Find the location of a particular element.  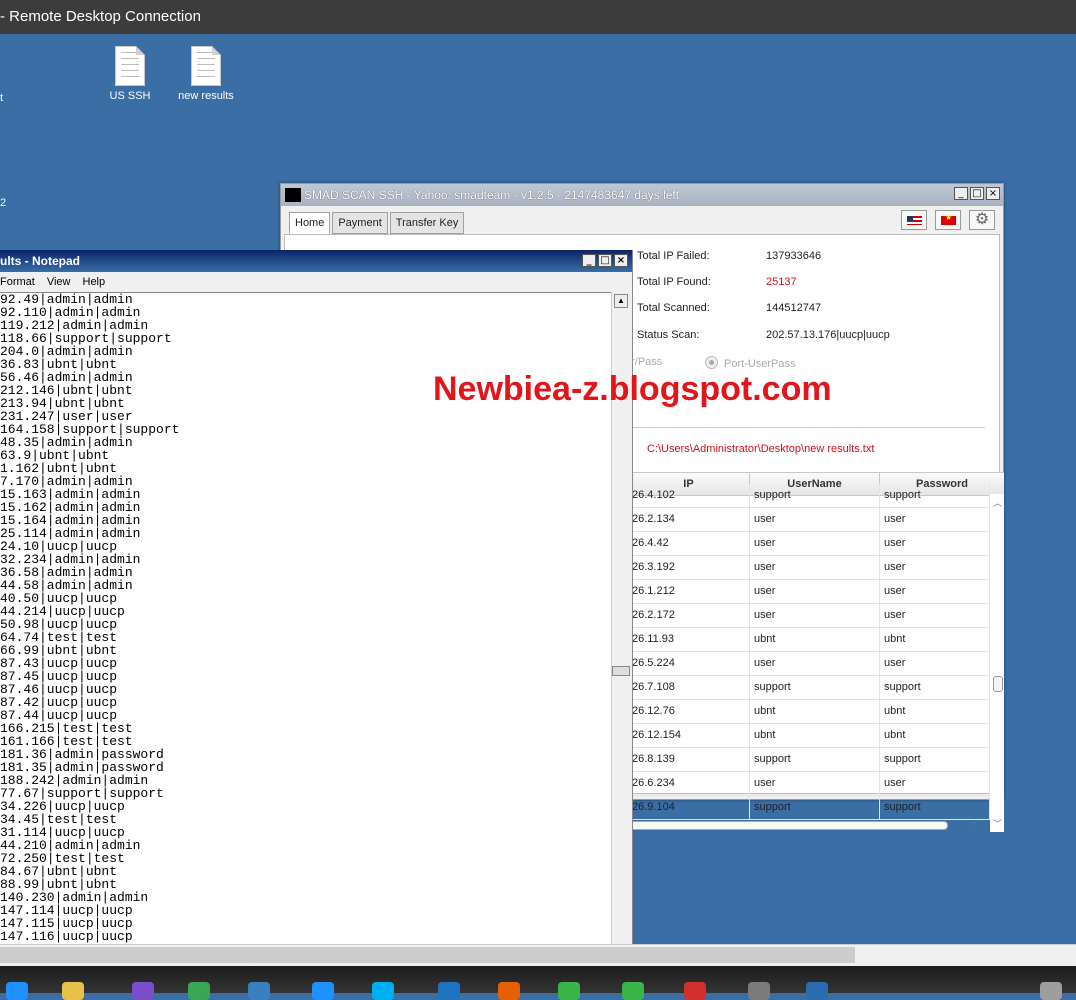

table-row: 26.4.42 user user is located at coordinates (809, 544).